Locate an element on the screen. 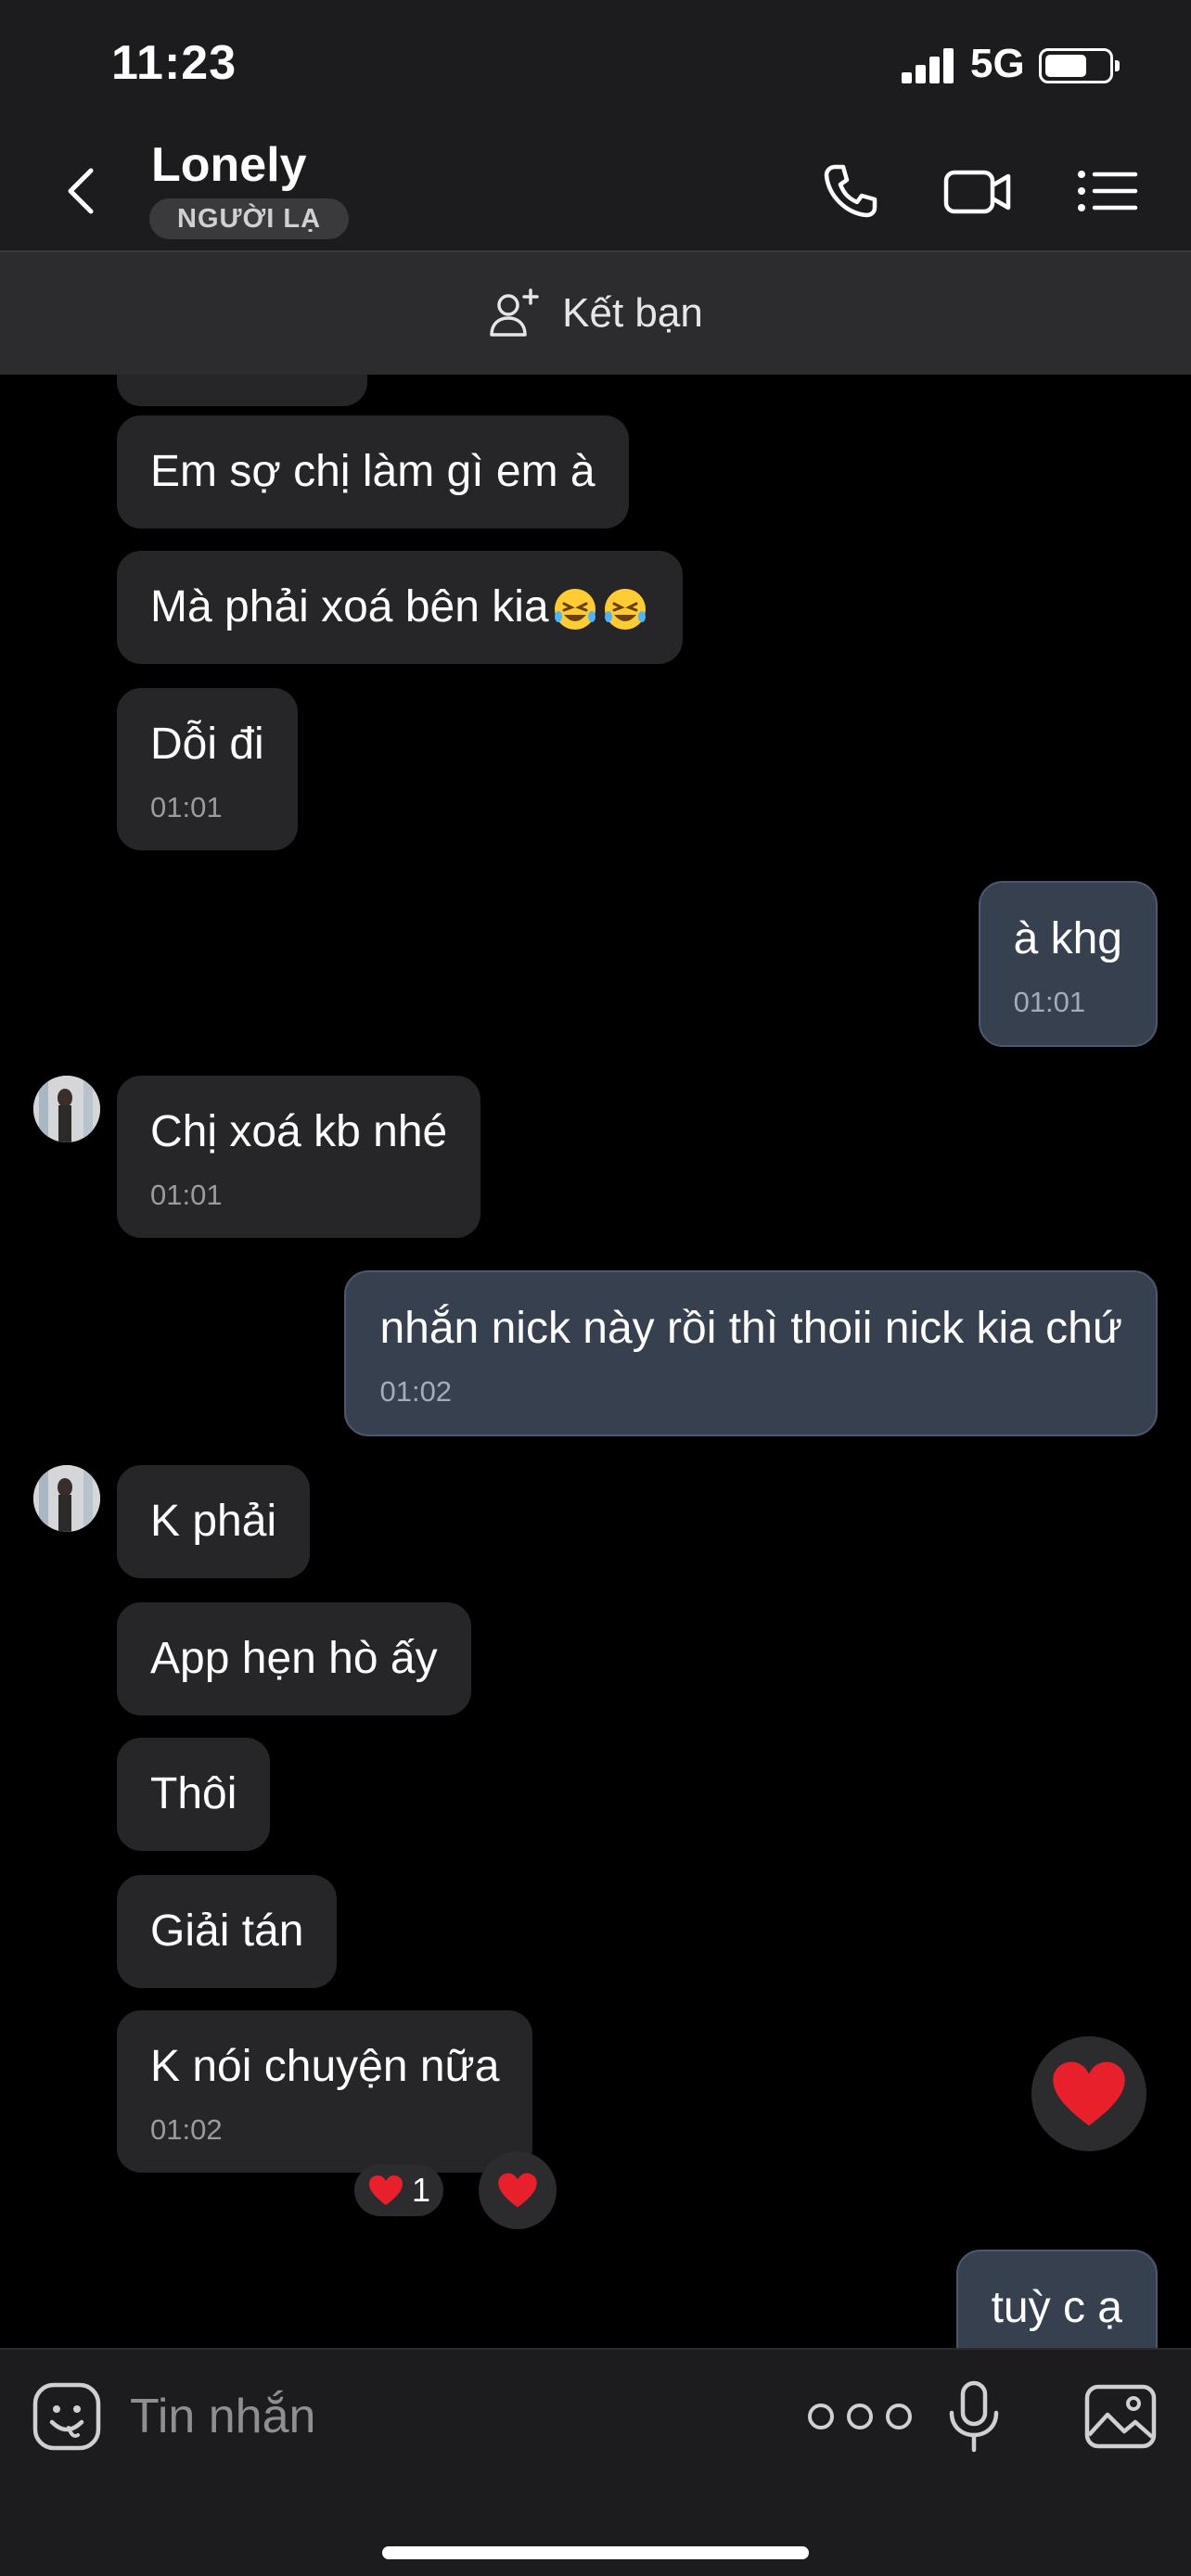  add-friend-label: Kết bạn is located at coordinates (632, 313).